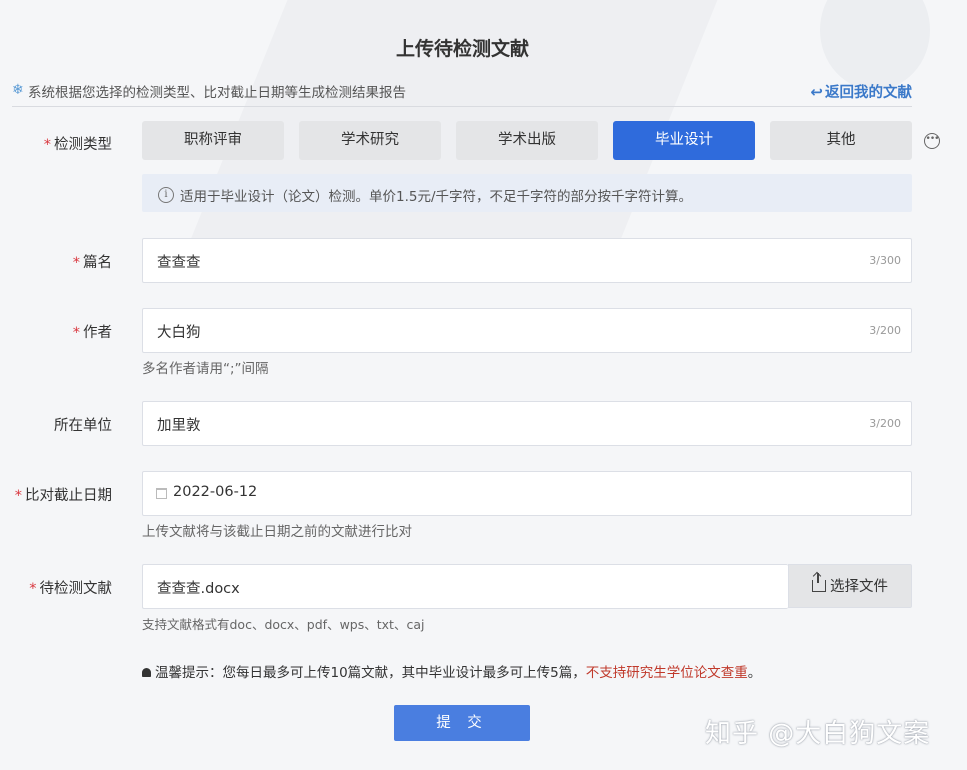  I want to click on bell-icon, so click(146, 672).